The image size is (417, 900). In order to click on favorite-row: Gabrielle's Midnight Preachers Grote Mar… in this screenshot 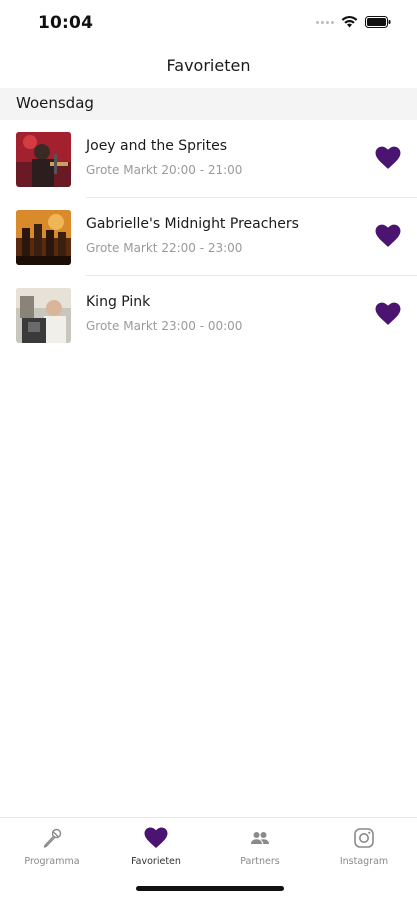, I will do `click(208, 237)`.